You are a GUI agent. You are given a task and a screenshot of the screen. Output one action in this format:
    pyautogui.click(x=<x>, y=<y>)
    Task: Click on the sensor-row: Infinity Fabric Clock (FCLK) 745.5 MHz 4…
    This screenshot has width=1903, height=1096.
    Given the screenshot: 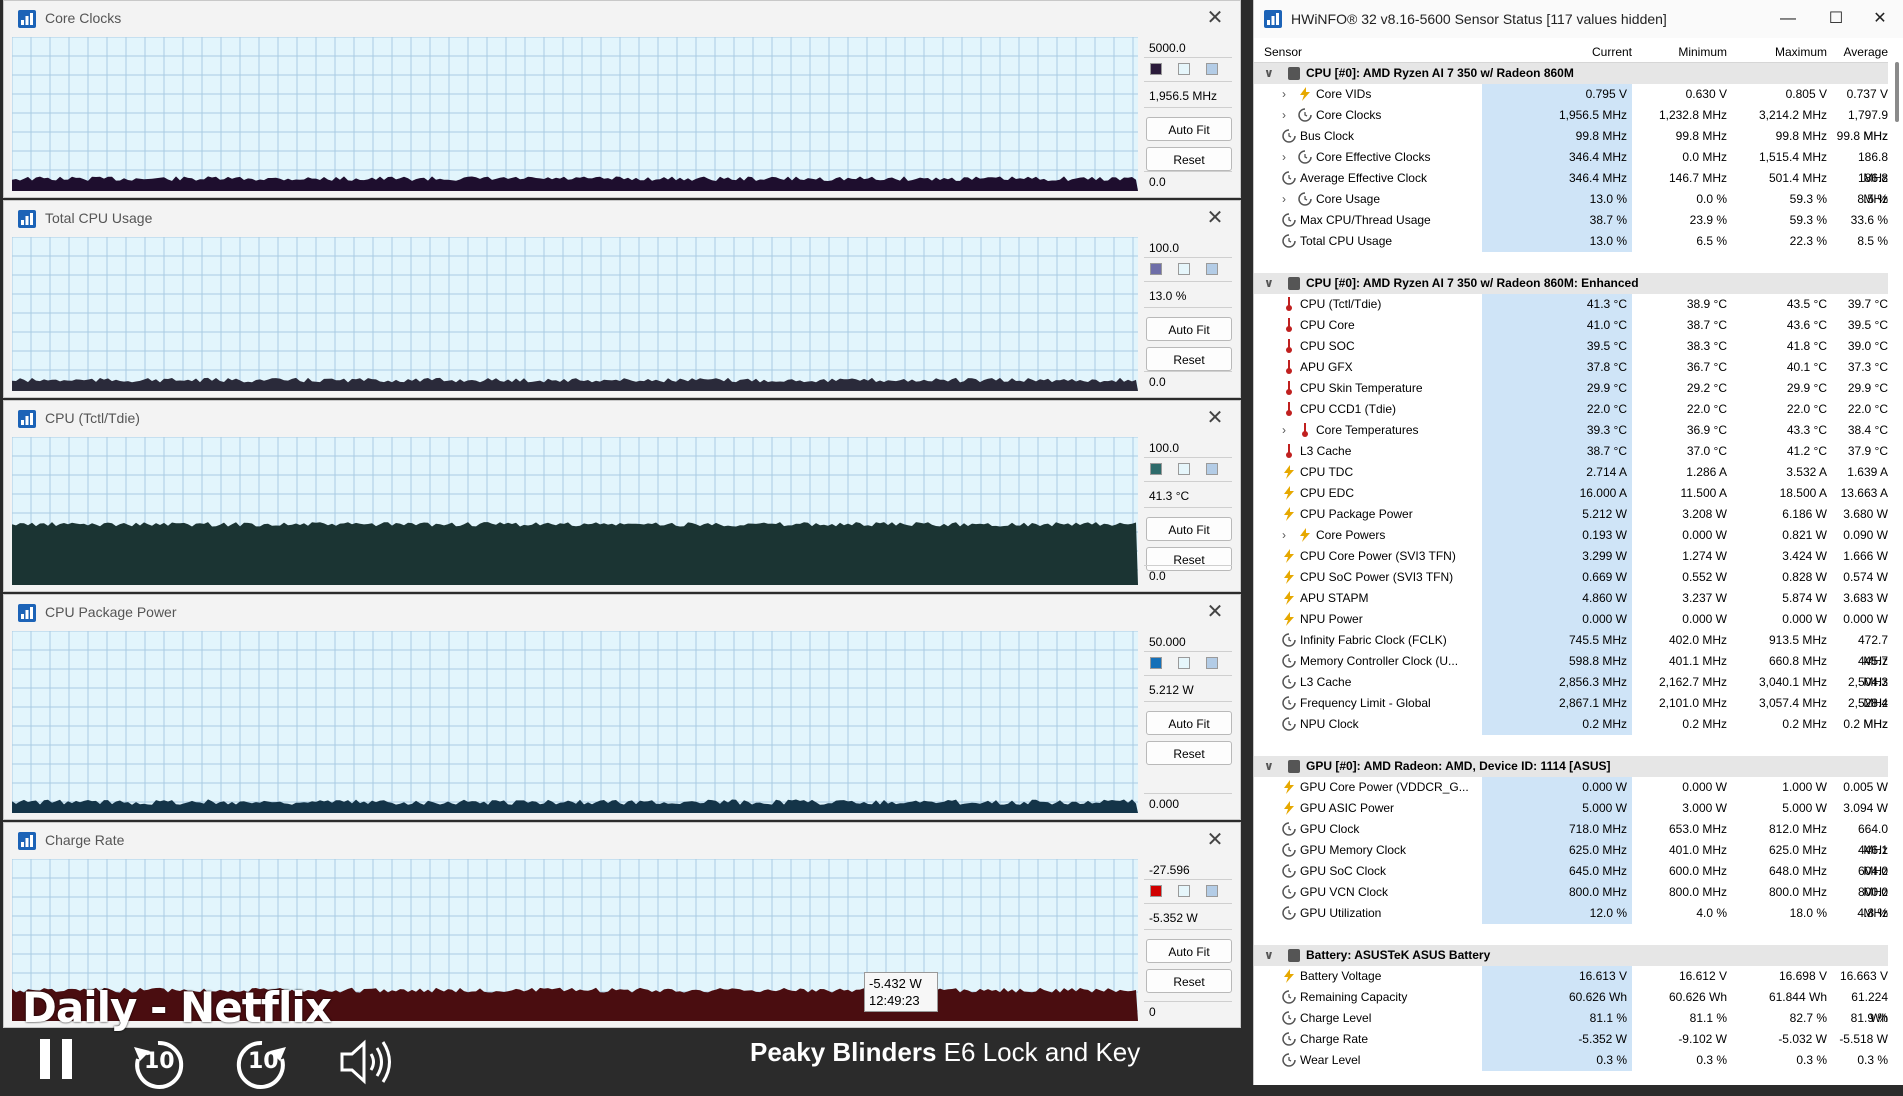 What is the action you would take?
    pyautogui.click(x=1571, y=649)
    